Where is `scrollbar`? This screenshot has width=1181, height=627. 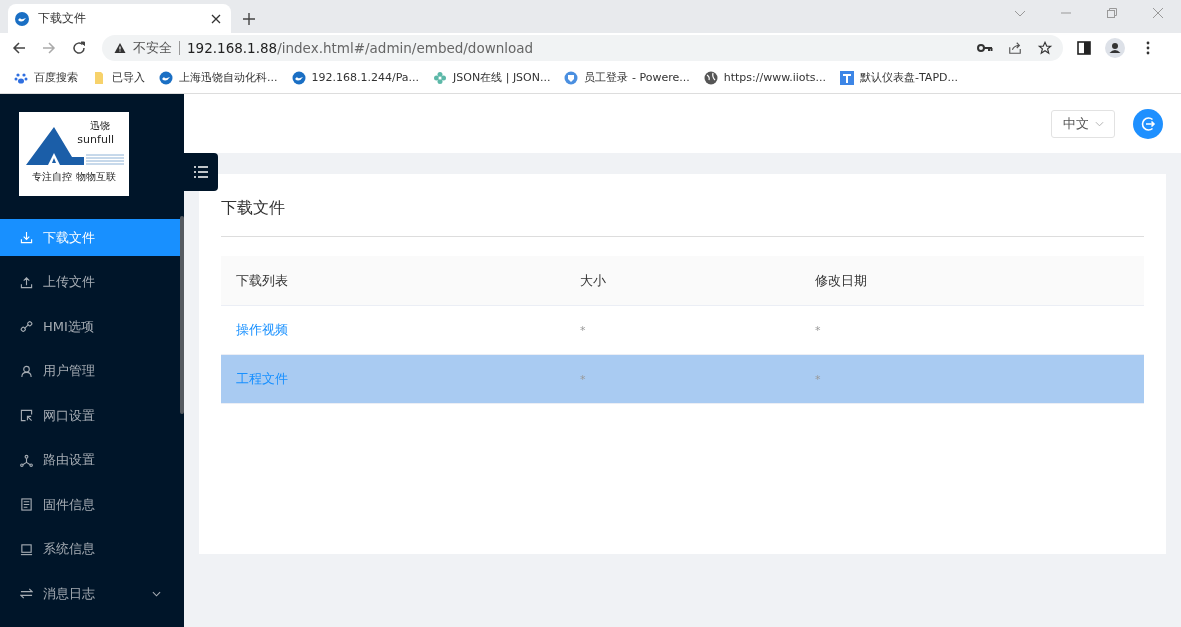
scrollbar is located at coordinates (182, 315).